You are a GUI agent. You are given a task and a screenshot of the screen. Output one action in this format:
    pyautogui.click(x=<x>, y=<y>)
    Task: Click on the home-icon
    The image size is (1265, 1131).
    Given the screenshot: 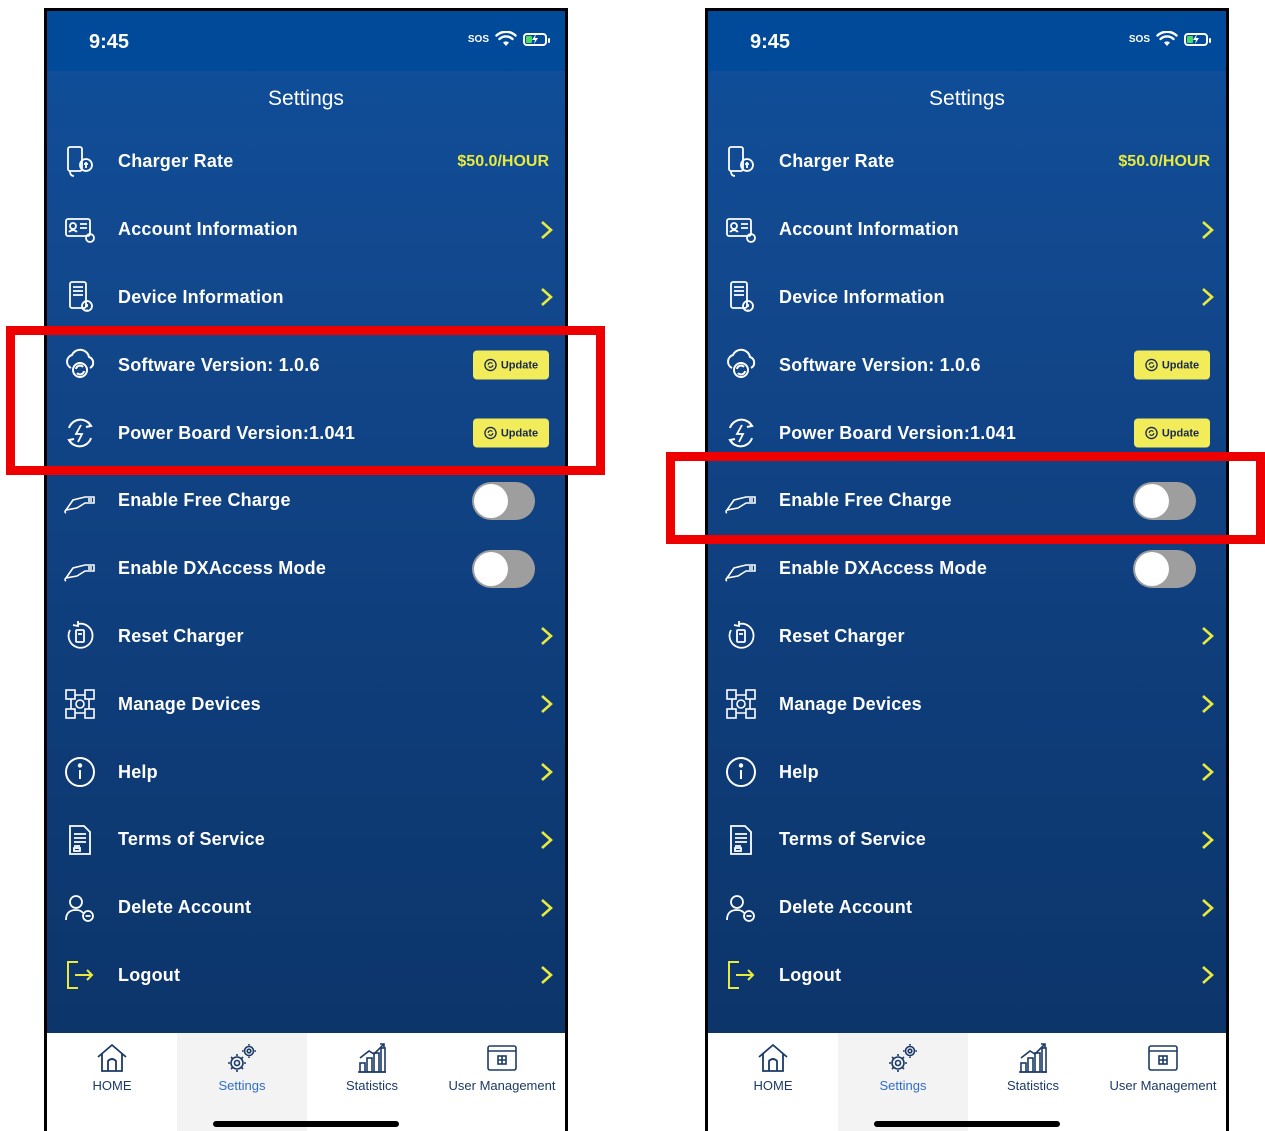 What is the action you would take?
    pyautogui.click(x=112, y=1057)
    